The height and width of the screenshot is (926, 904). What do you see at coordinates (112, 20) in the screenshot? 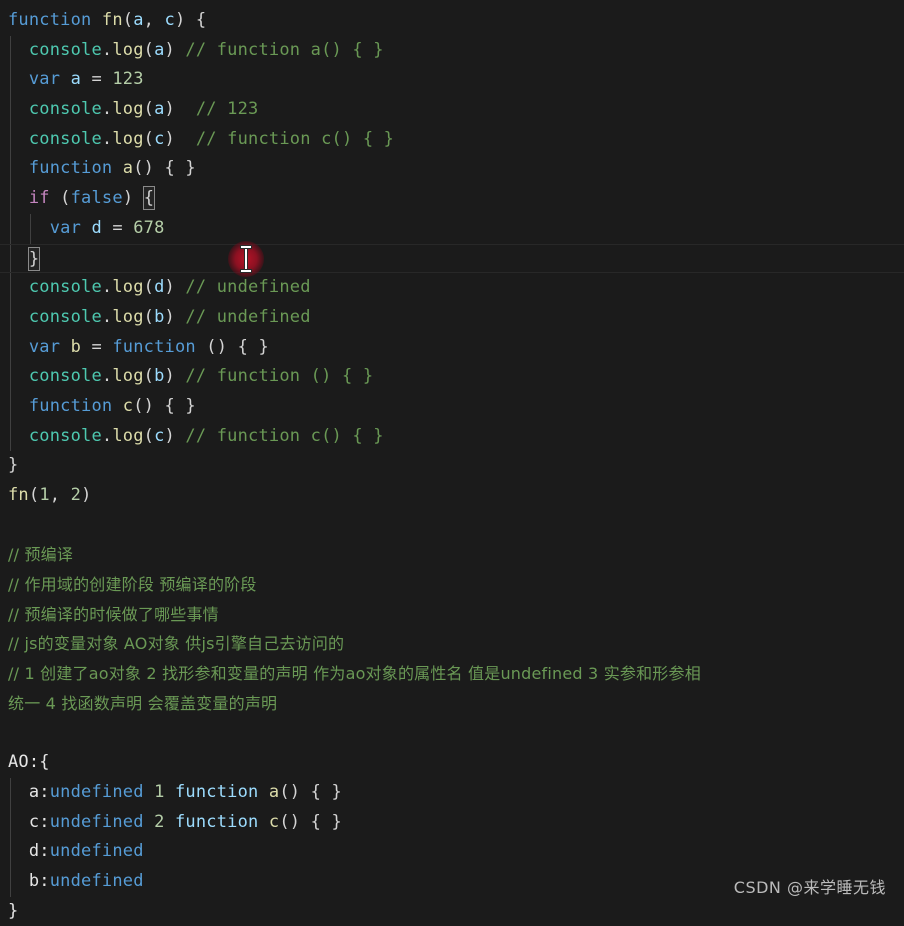
I see `token-function-name: fn` at bounding box center [112, 20].